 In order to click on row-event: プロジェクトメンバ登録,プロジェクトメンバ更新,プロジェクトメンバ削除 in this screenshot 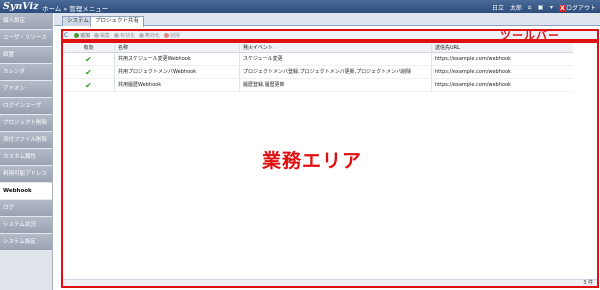, I will do `click(336, 72)`.